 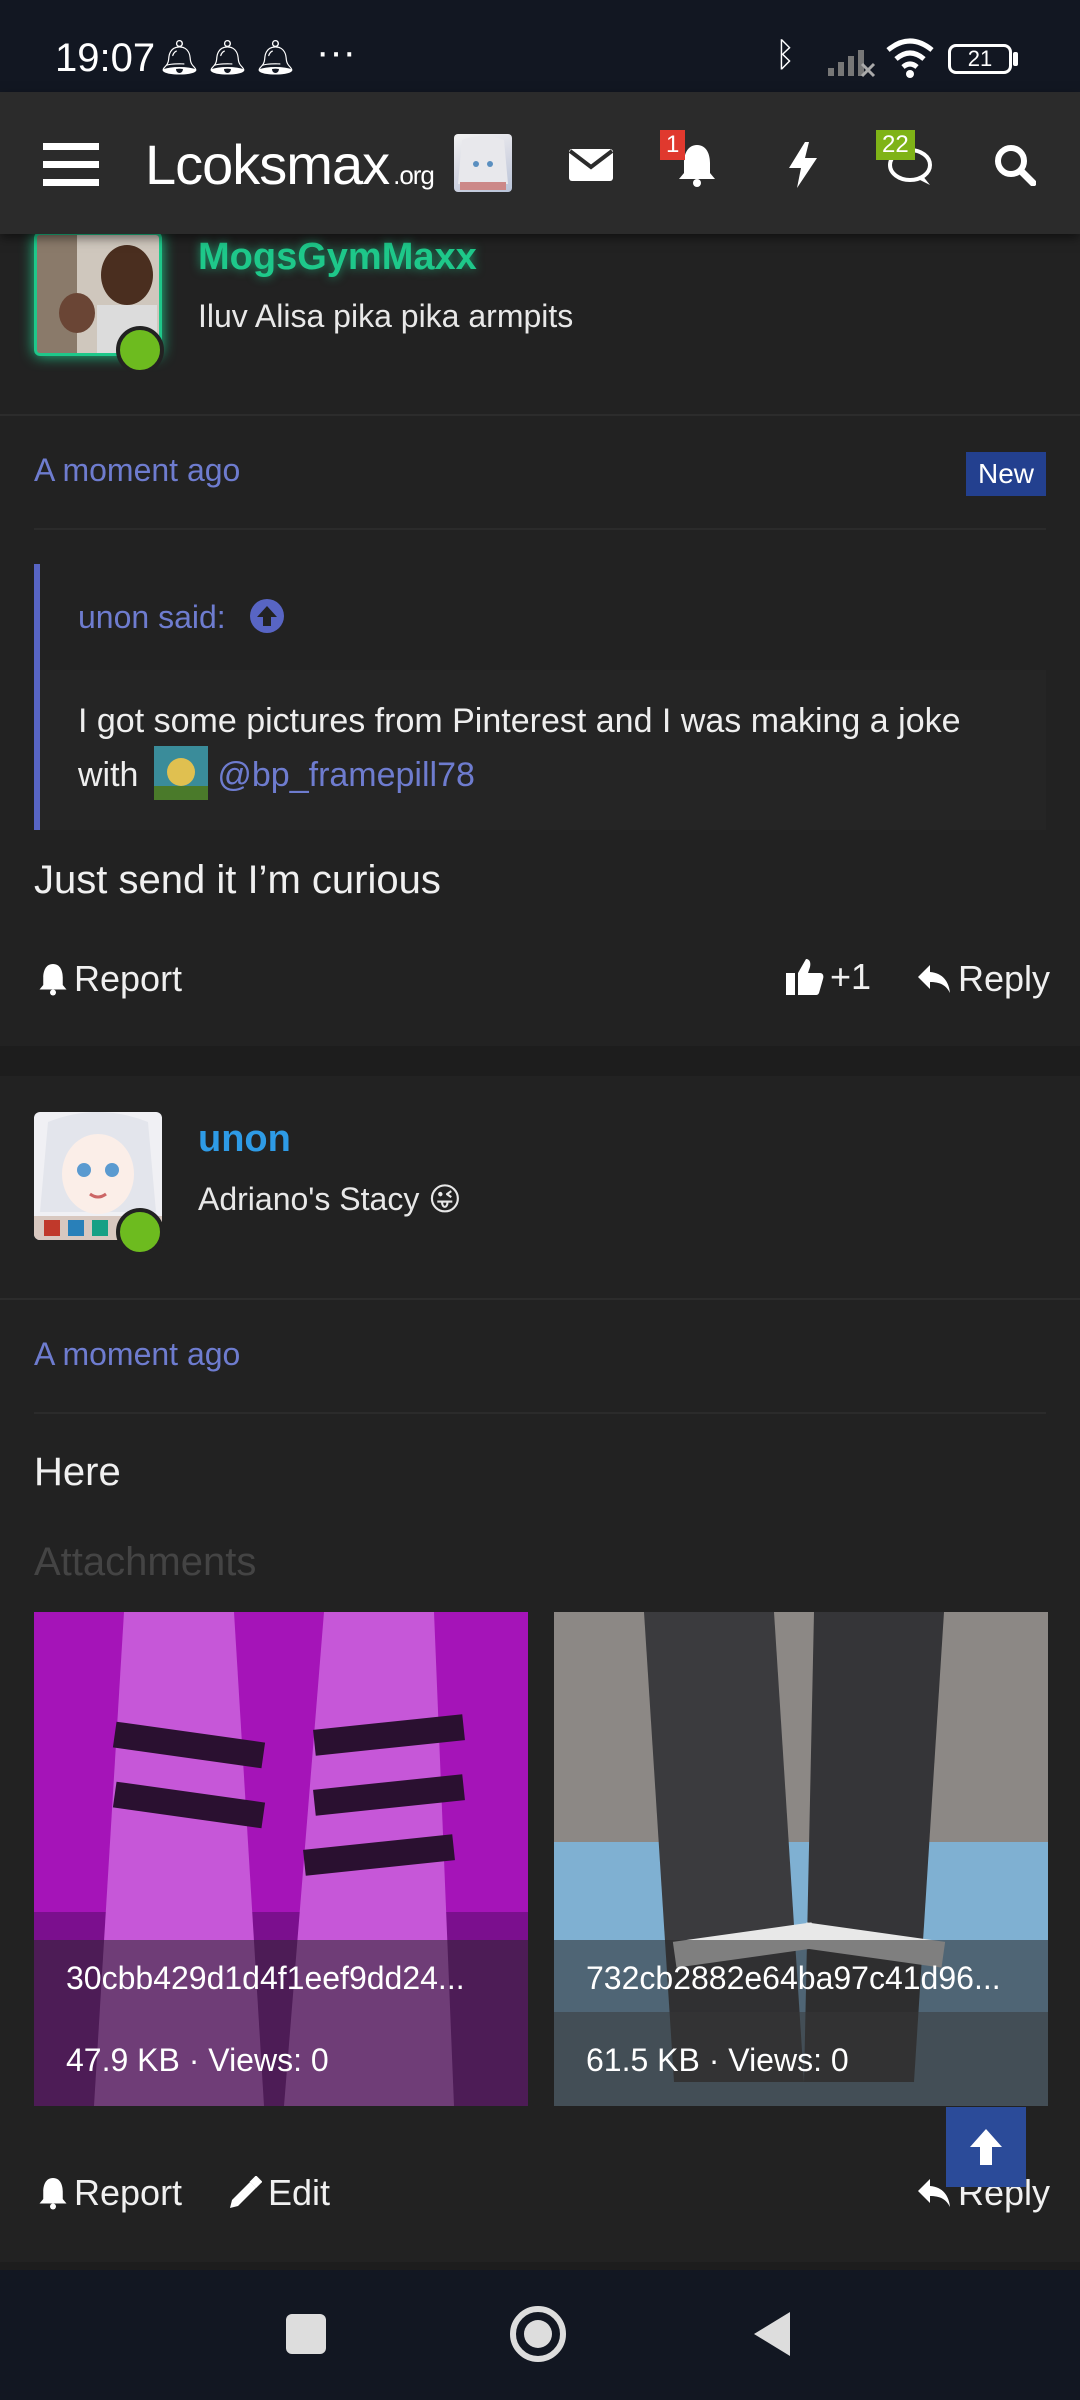 I want to click on reply-label: Reply, so click(x=1004, y=978).